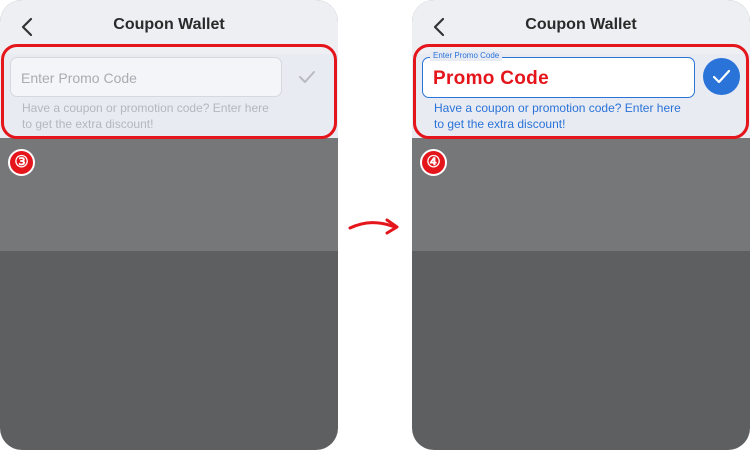 The image size is (750, 450). Describe the element at coordinates (433, 162) in the screenshot. I see `step-badge: ④` at that location.